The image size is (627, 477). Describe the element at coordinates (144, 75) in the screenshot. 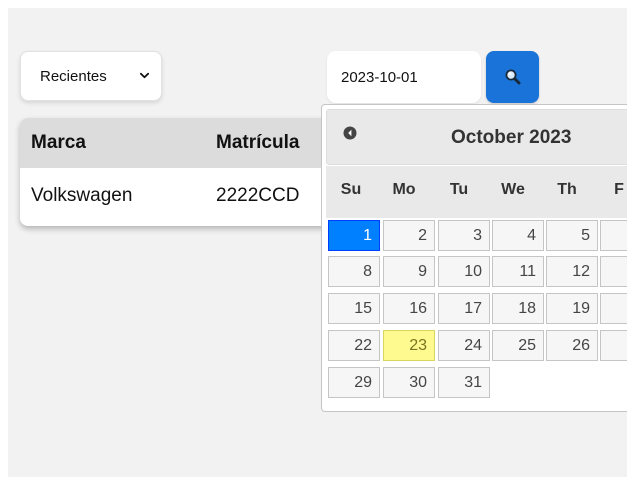

I see `chevron-down-icon` at that location.